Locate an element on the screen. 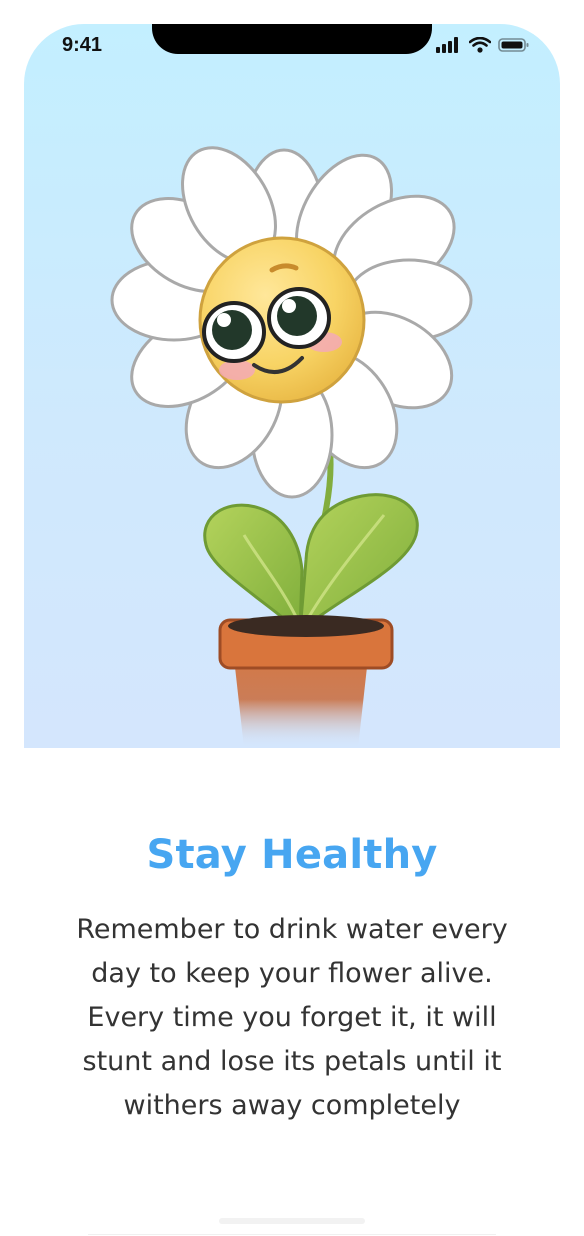 The height and width of the screenshot is (1236, 584). status-time: 9:41 is located at coordinates (82, 45).